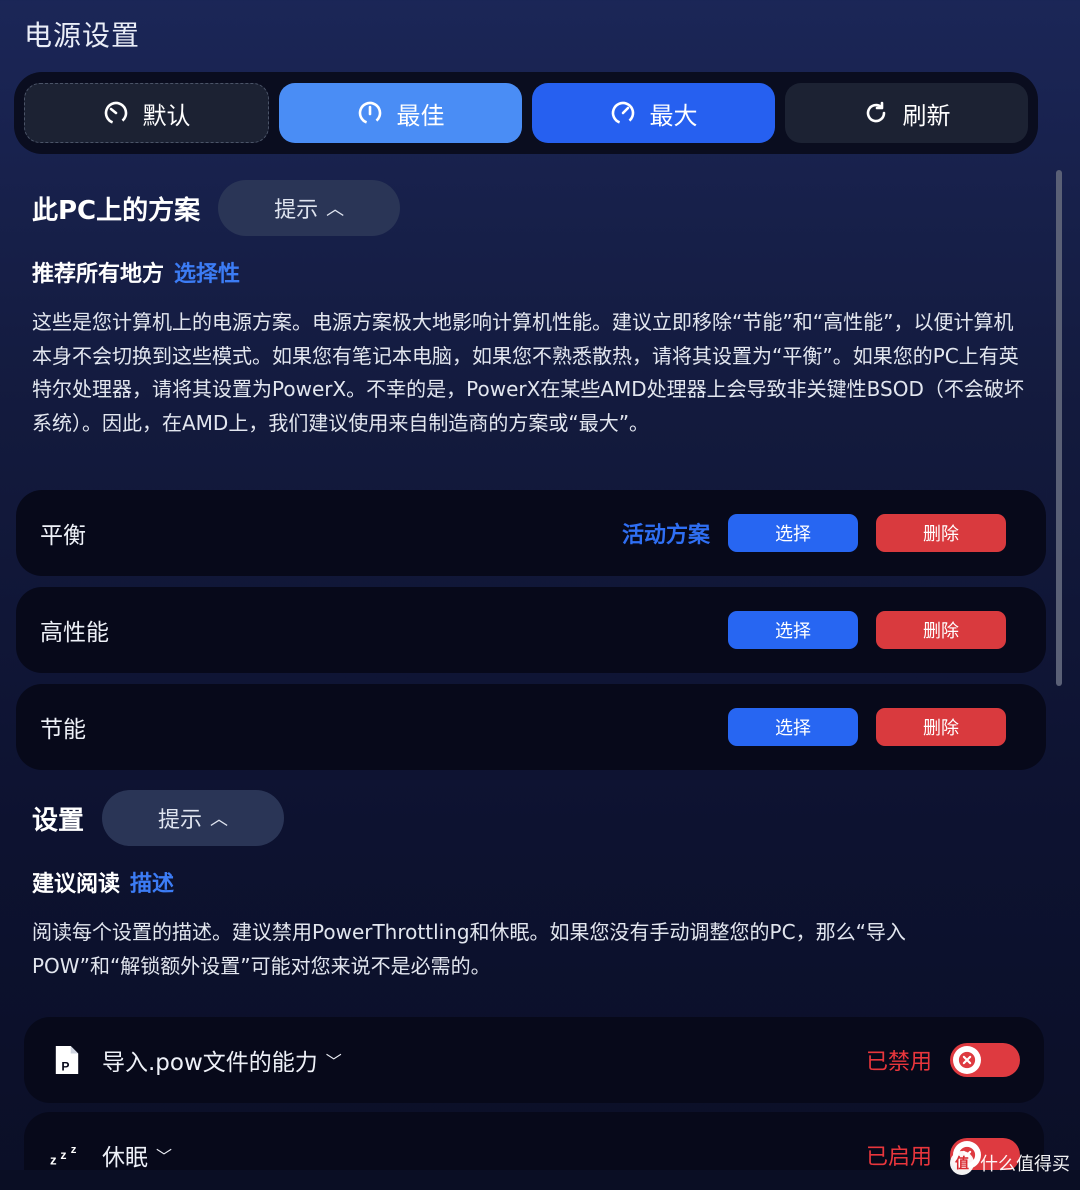 This screenshot has height=1190, width=1080. Describe the element at coordinates (210, 1060) in the screenshot. I see `setting-name: 导入.pow文件的能力` at that location.